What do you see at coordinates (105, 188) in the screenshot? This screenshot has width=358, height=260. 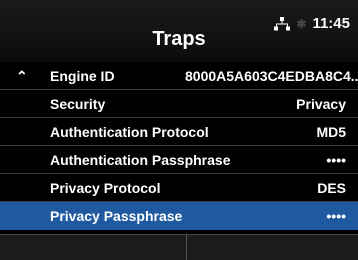 I see `item-label: Privacy Protocol` at bounding box center [105, 188].